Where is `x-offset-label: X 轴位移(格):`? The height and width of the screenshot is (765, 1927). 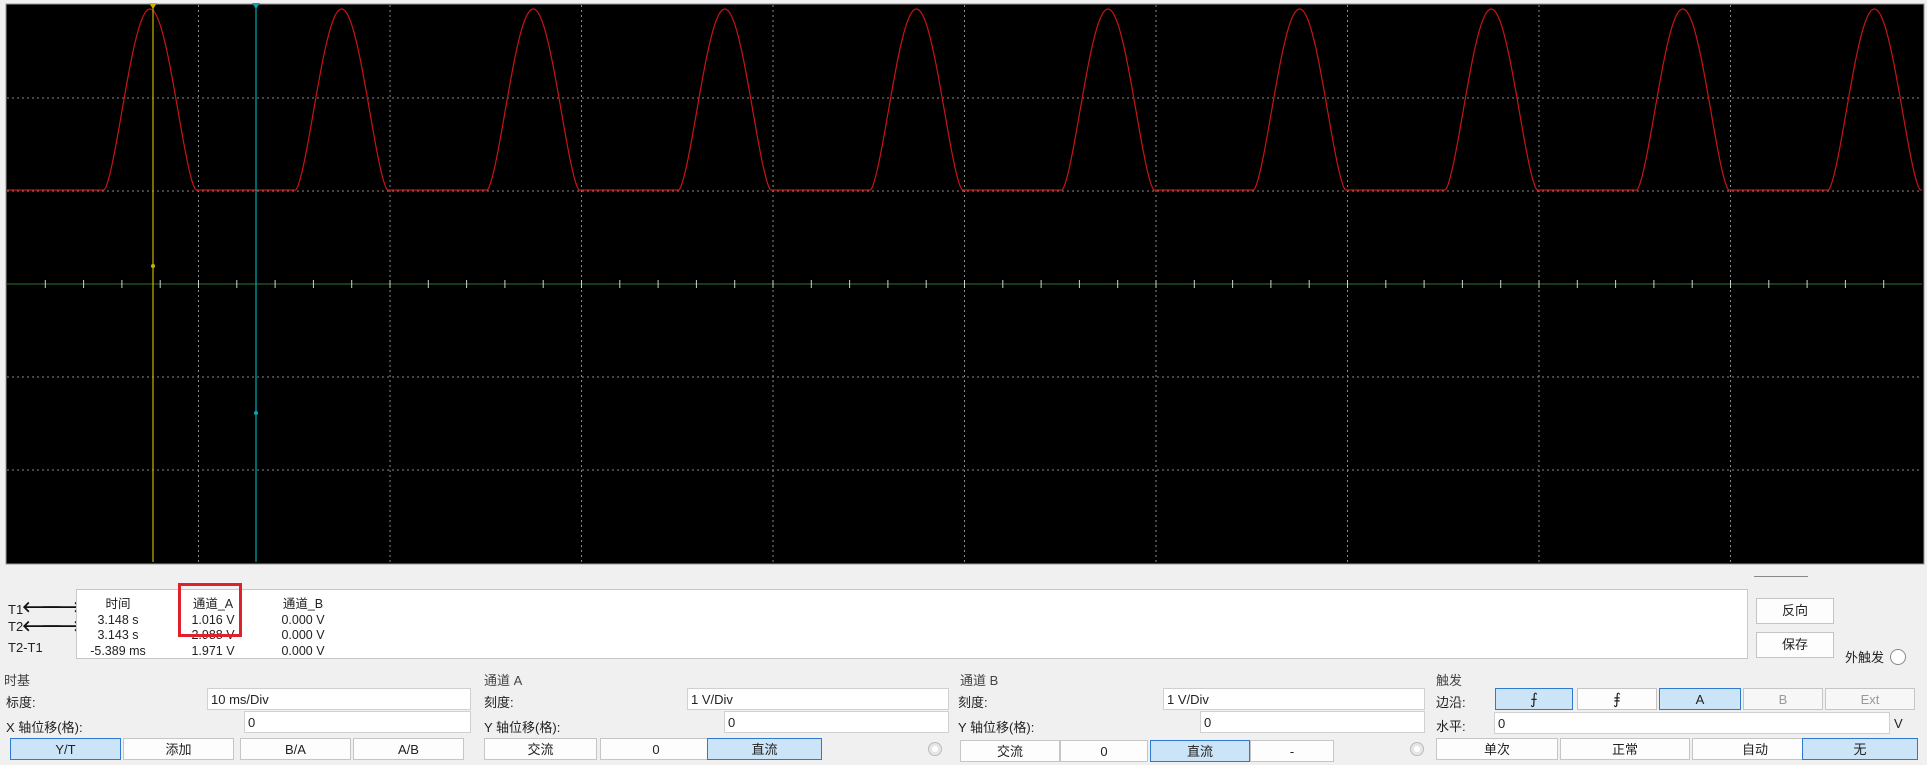 x-offset-label: X 轴位移(格): is located at coordinates (44, 727).